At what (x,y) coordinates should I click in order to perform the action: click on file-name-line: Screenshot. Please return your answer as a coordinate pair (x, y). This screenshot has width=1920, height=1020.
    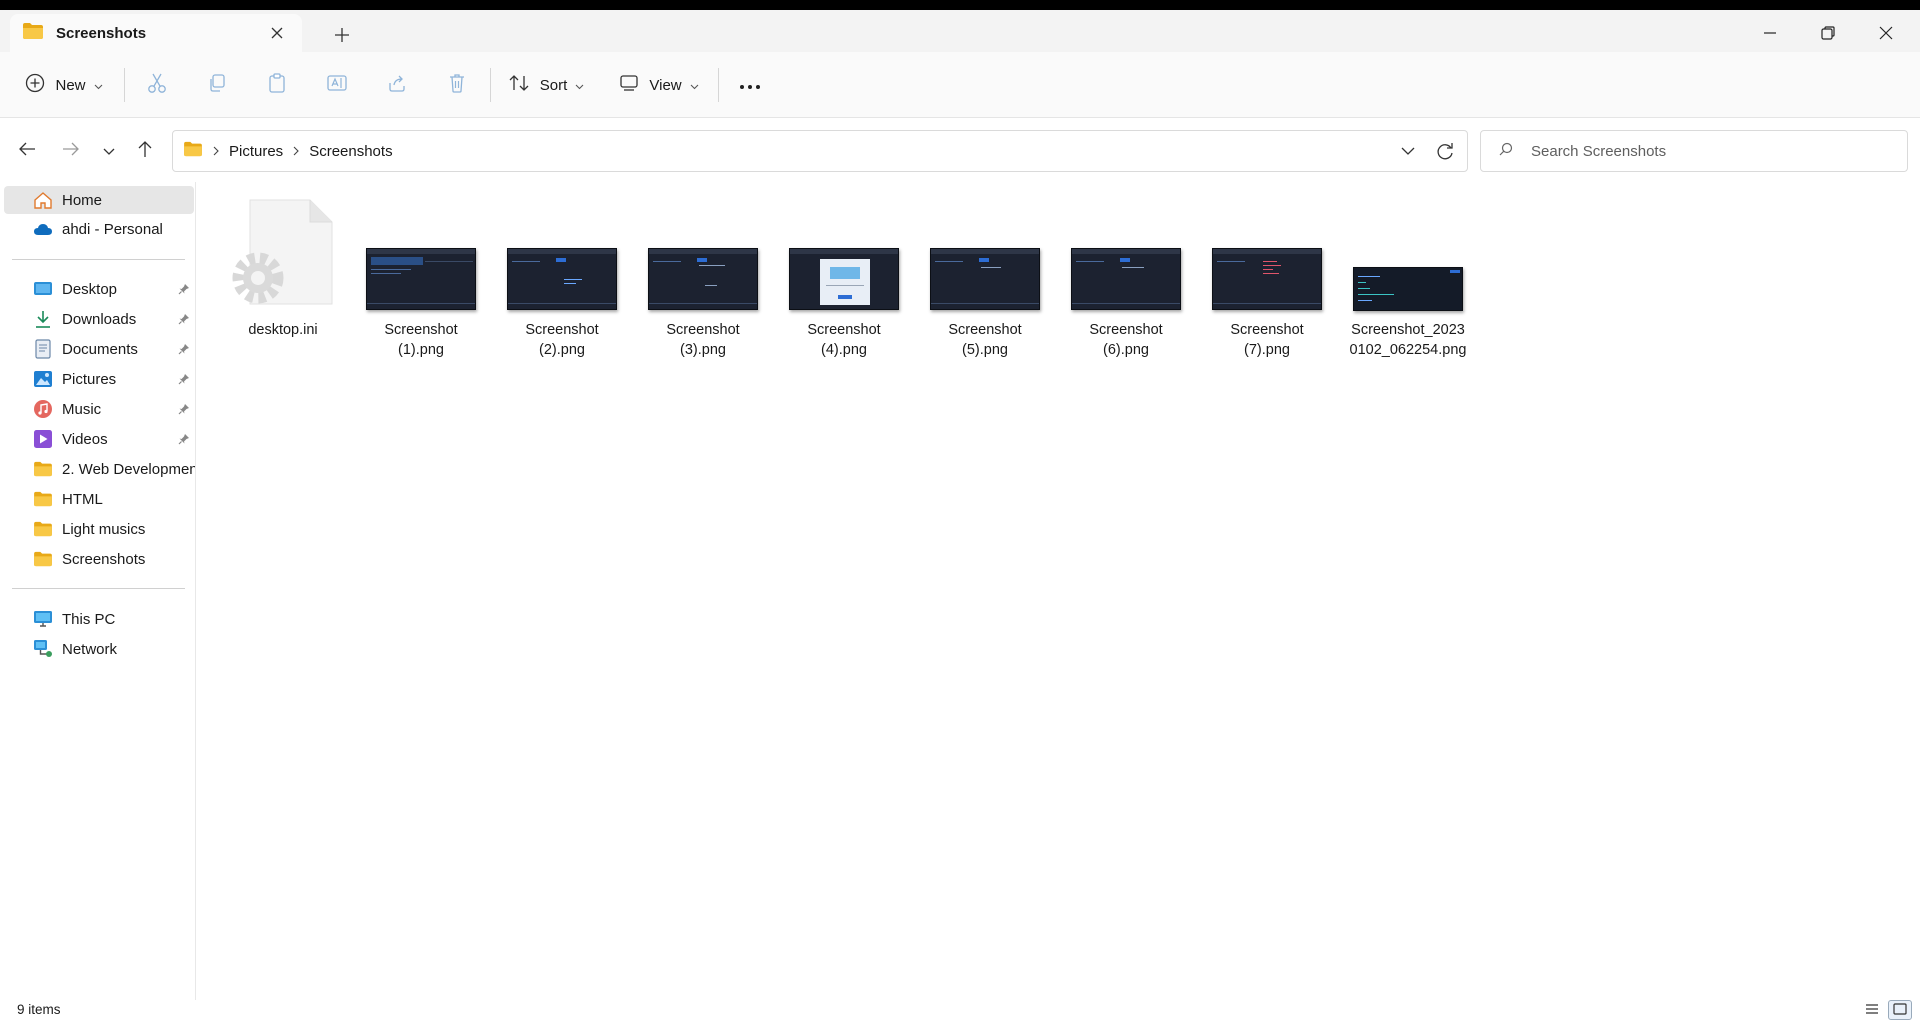
    Looking at the image, I should click on (1126, 330).